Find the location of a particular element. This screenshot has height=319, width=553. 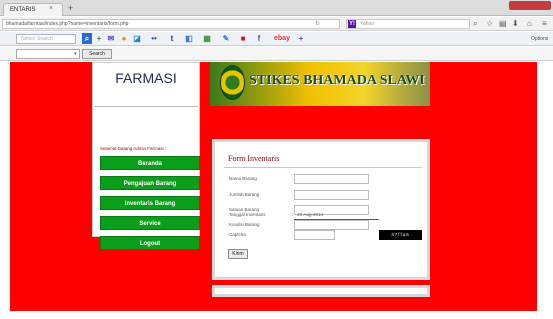

captcha-image: 37ffa5 is located at coordinates (400, 235).